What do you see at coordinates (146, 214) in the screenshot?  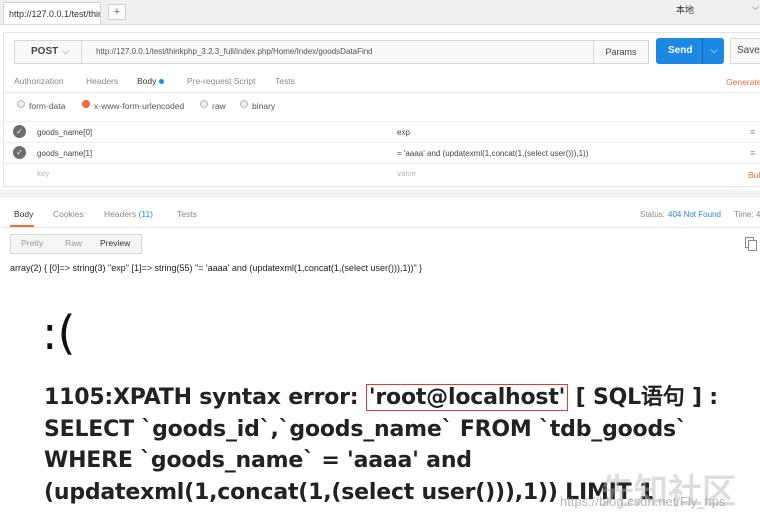 I see `headers-count: (11)` at bounding box center [146, 214].